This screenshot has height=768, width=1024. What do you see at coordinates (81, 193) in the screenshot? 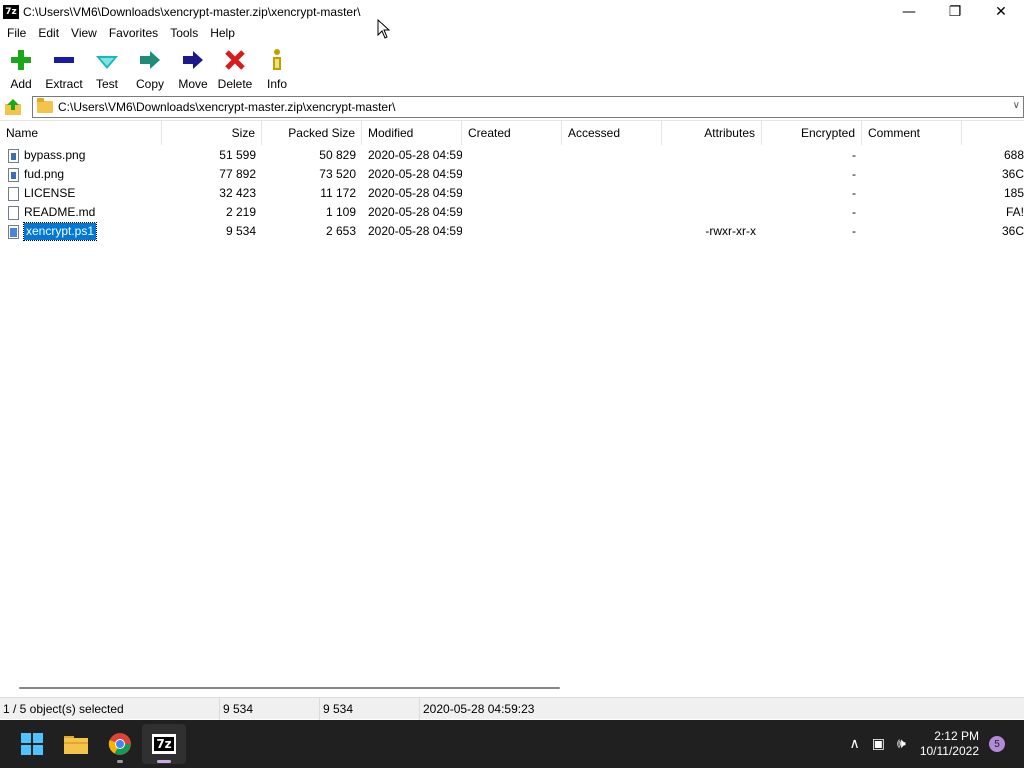
I see `file-name-cell: LICENSE` at bounding box center [81, 193].